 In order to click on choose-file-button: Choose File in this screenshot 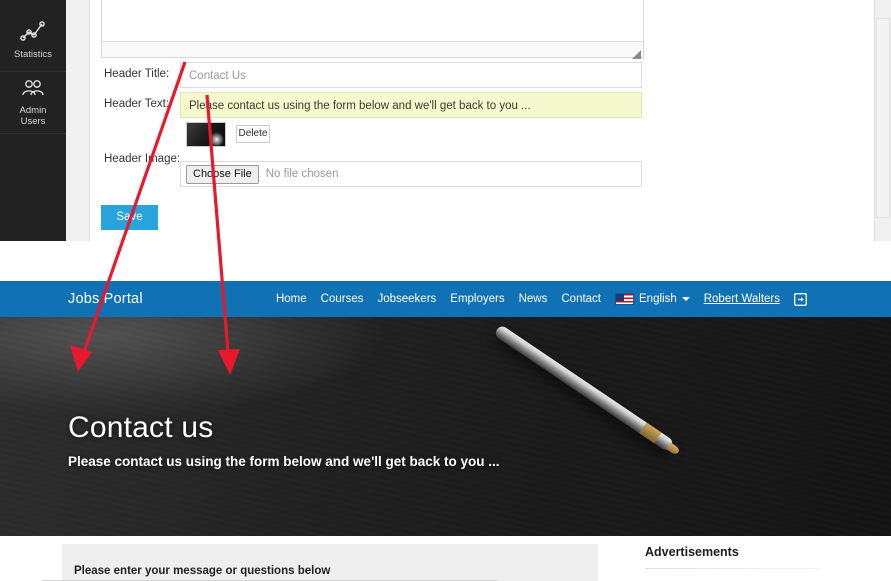, I will do `click(222, 174)`.